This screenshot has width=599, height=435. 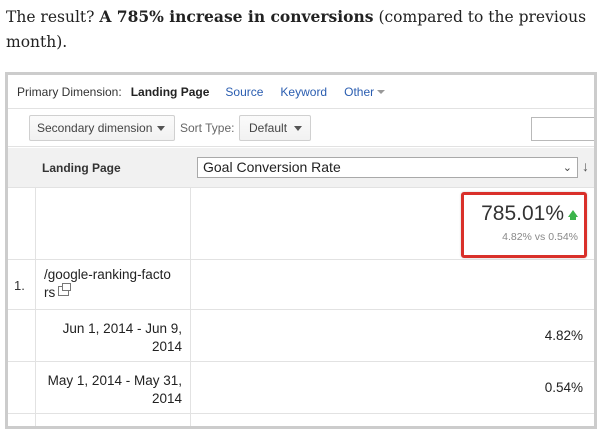 What do you see at coordinates (585, 166) in the screenshot?
I see `sort-down-arrow-icon: ↓` at bounding box center [585, 166].